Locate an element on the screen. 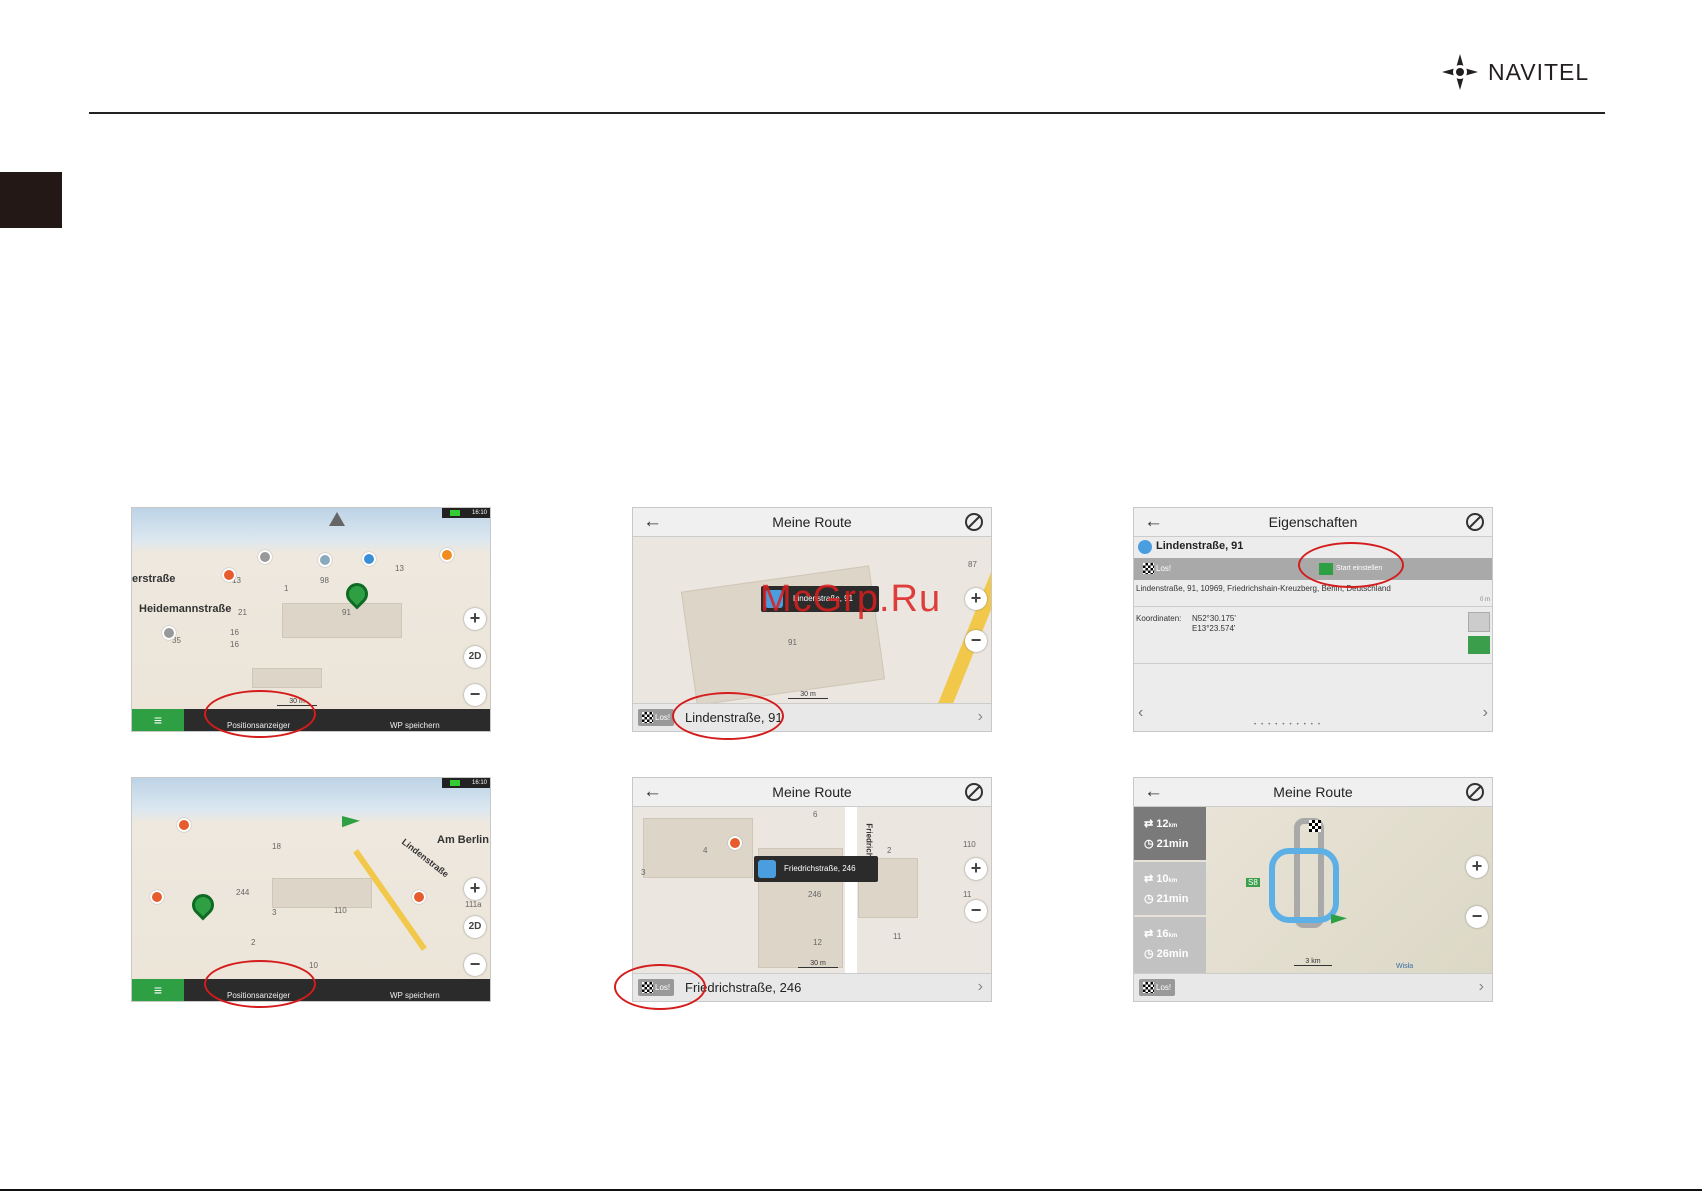  message-icon is located at coordinates (1479, 645).